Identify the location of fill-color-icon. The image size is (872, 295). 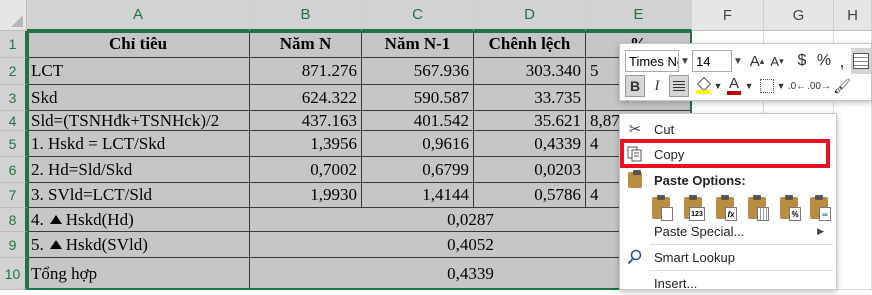
(703, 86).